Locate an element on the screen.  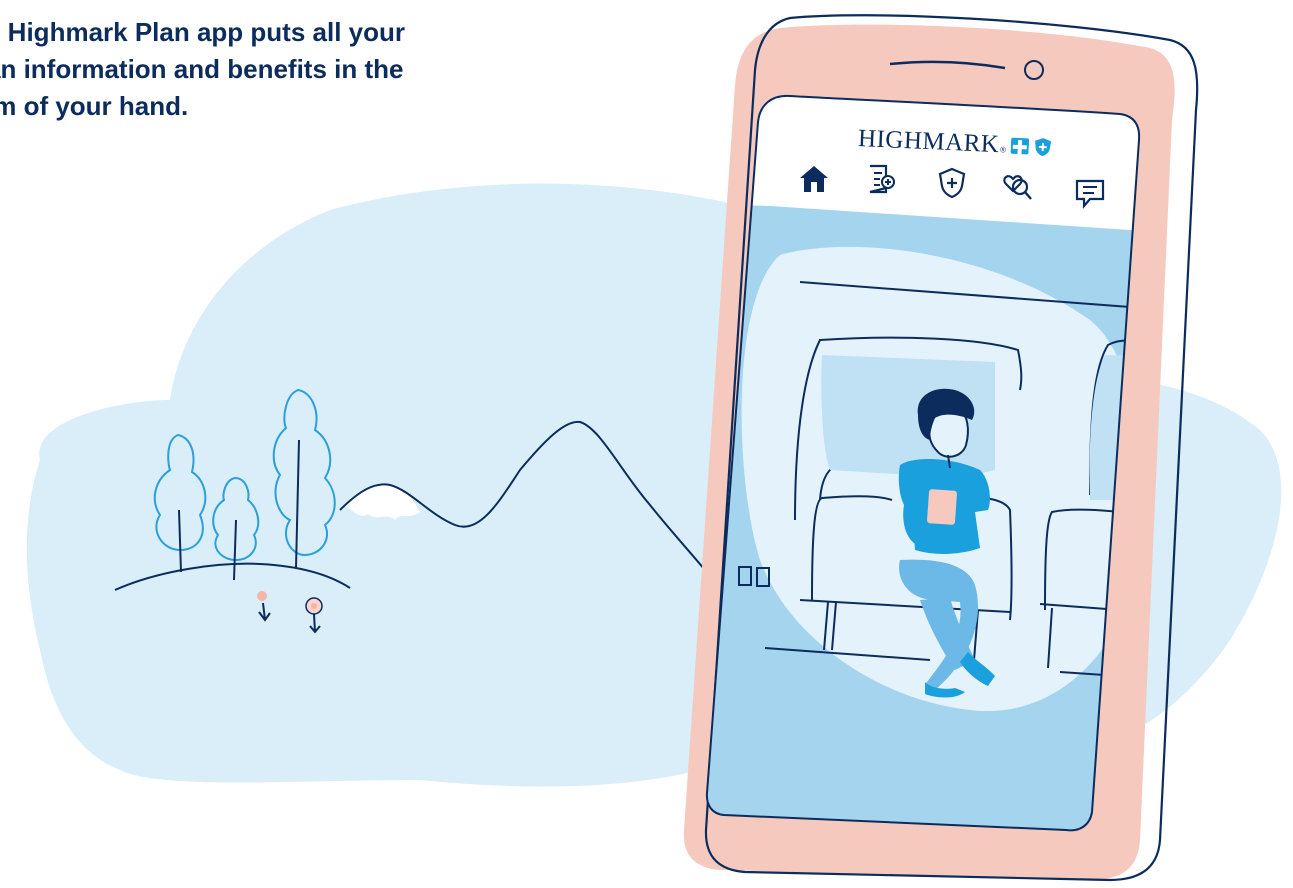
claims-document-icon is located at coordinates (880, 179).